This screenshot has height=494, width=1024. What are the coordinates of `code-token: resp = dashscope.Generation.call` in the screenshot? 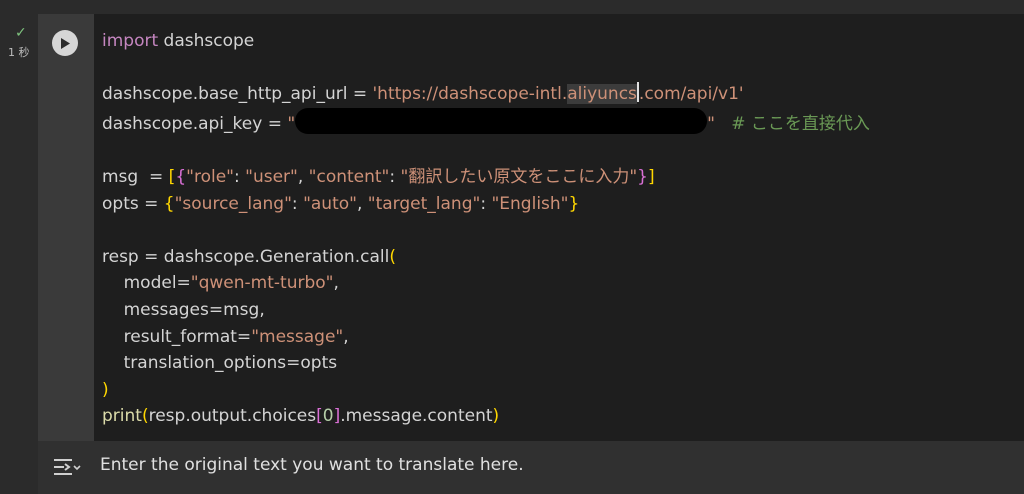 It's located at (246, 256).